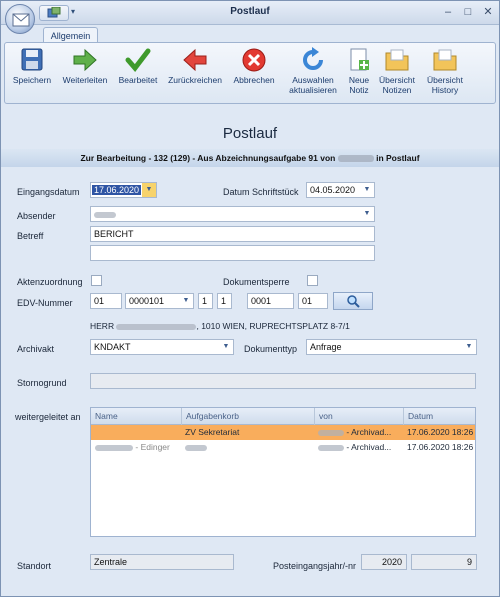 The width and height of the screenshot is (500, 597). What do you see at coordinates (468, 12) in the screenshot?
I see `maximize-icon: □` at bounding box center [468, 12].